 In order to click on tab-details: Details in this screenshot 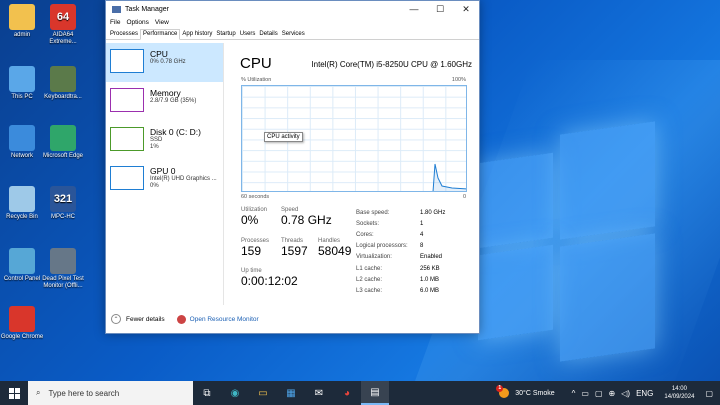, I will do `click(268, 35)`.